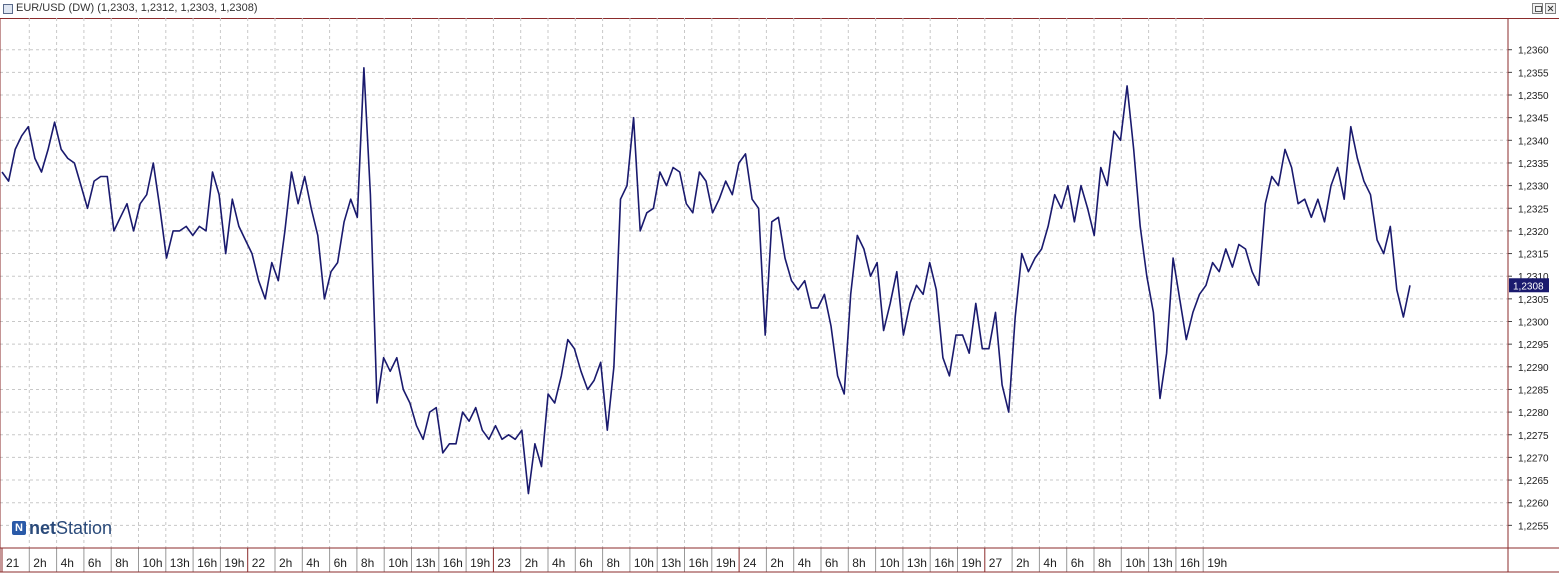 The width and height of the screenshot is (1559, 574). What do you see at coordinates (259, 563) in the screenshot?
I see `x-tick-label: 22` at bounding box center [259, 563].